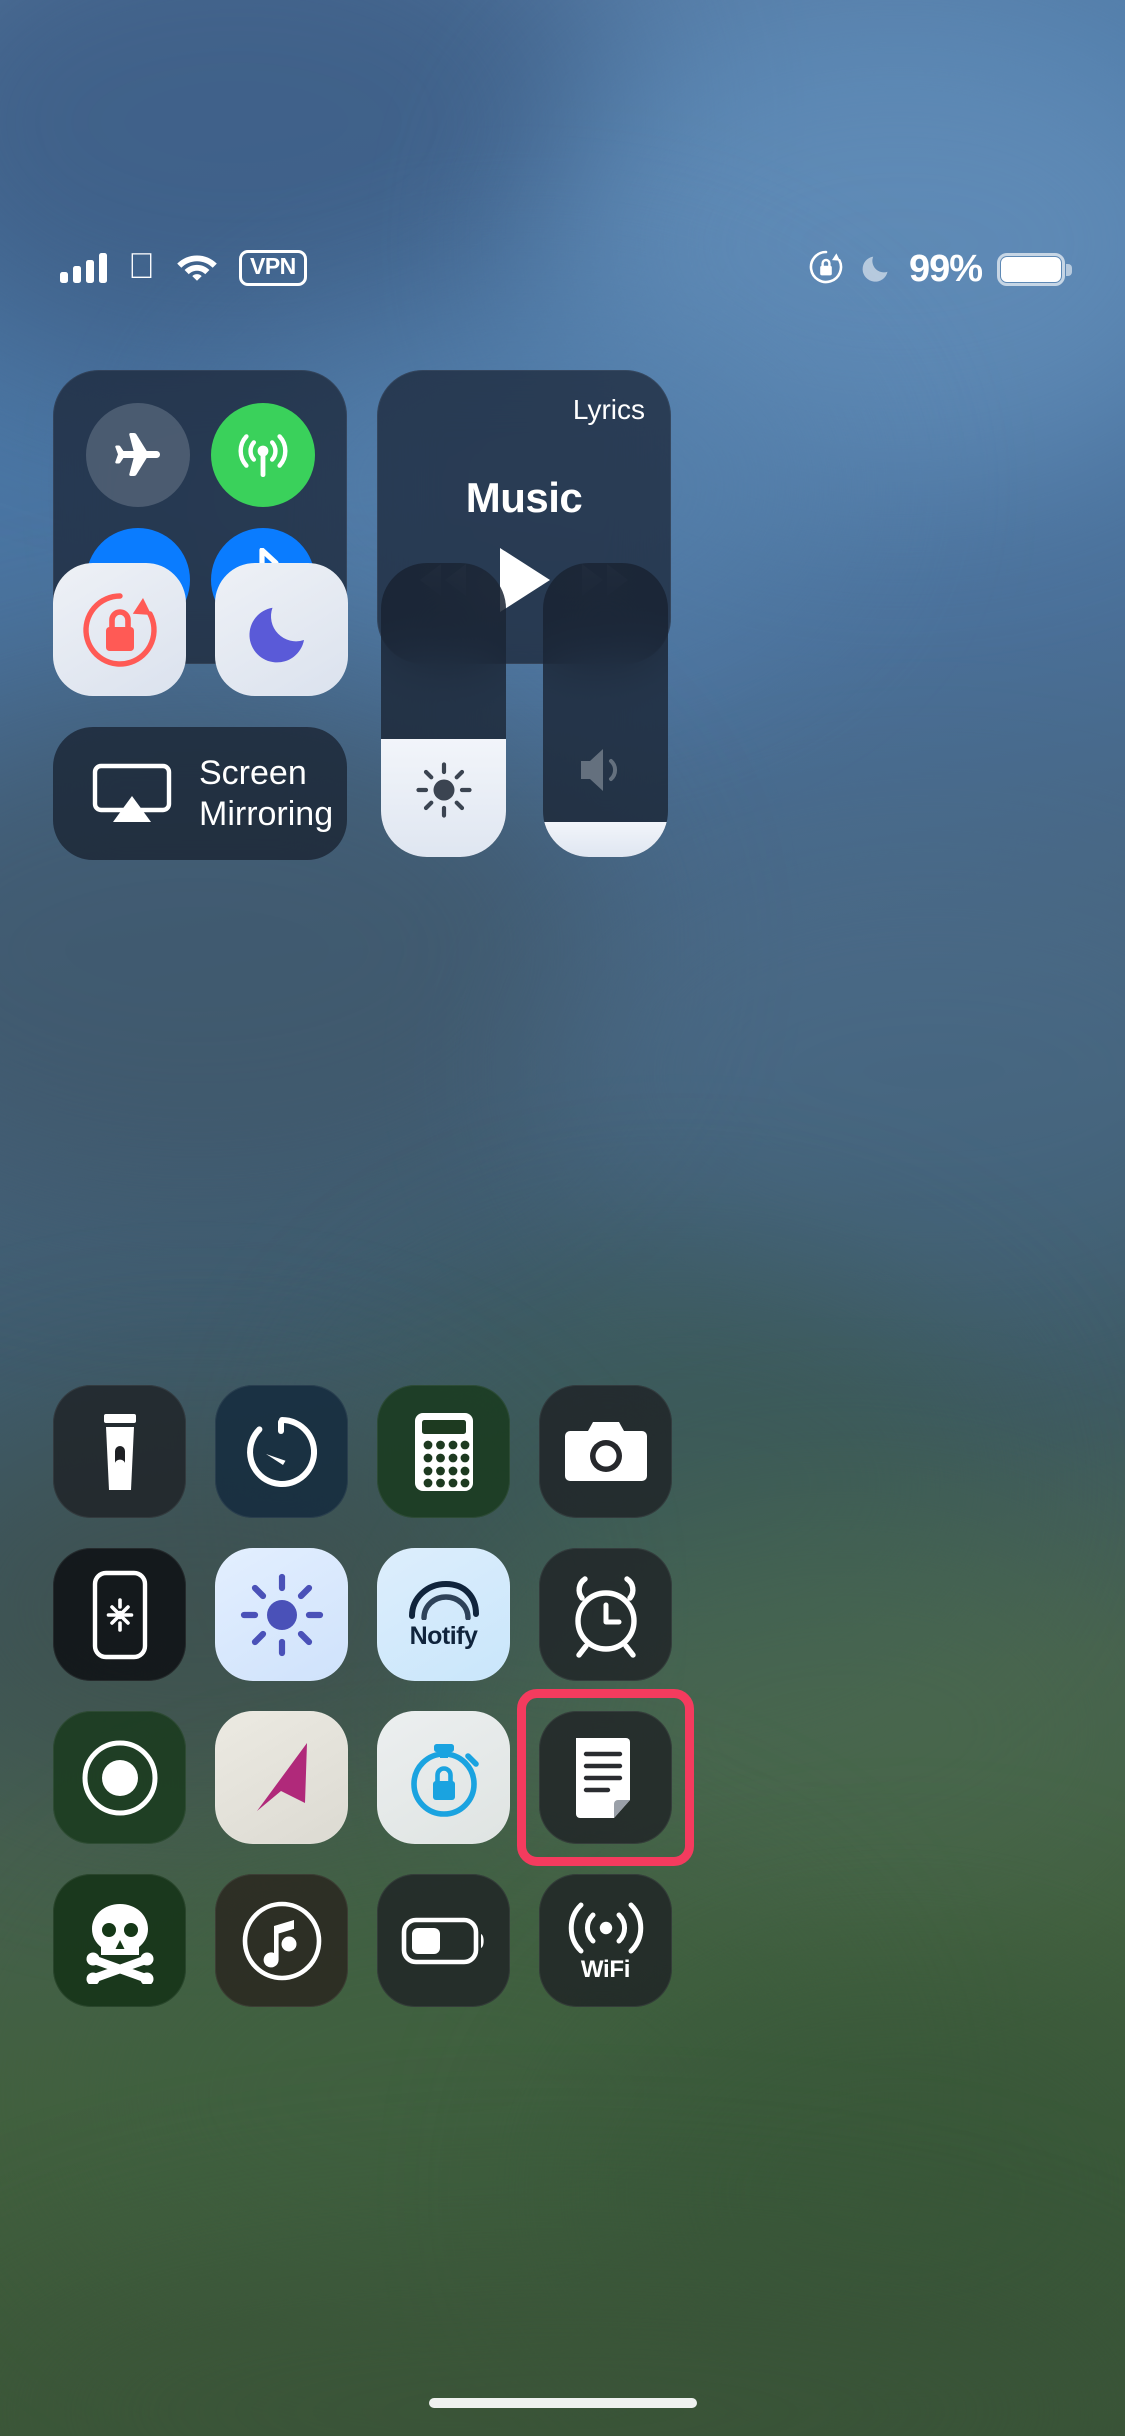 Image resolution: width=1125 pixels, height=2436 pixels. I want to click on calculator-control, so click(443, 1451).